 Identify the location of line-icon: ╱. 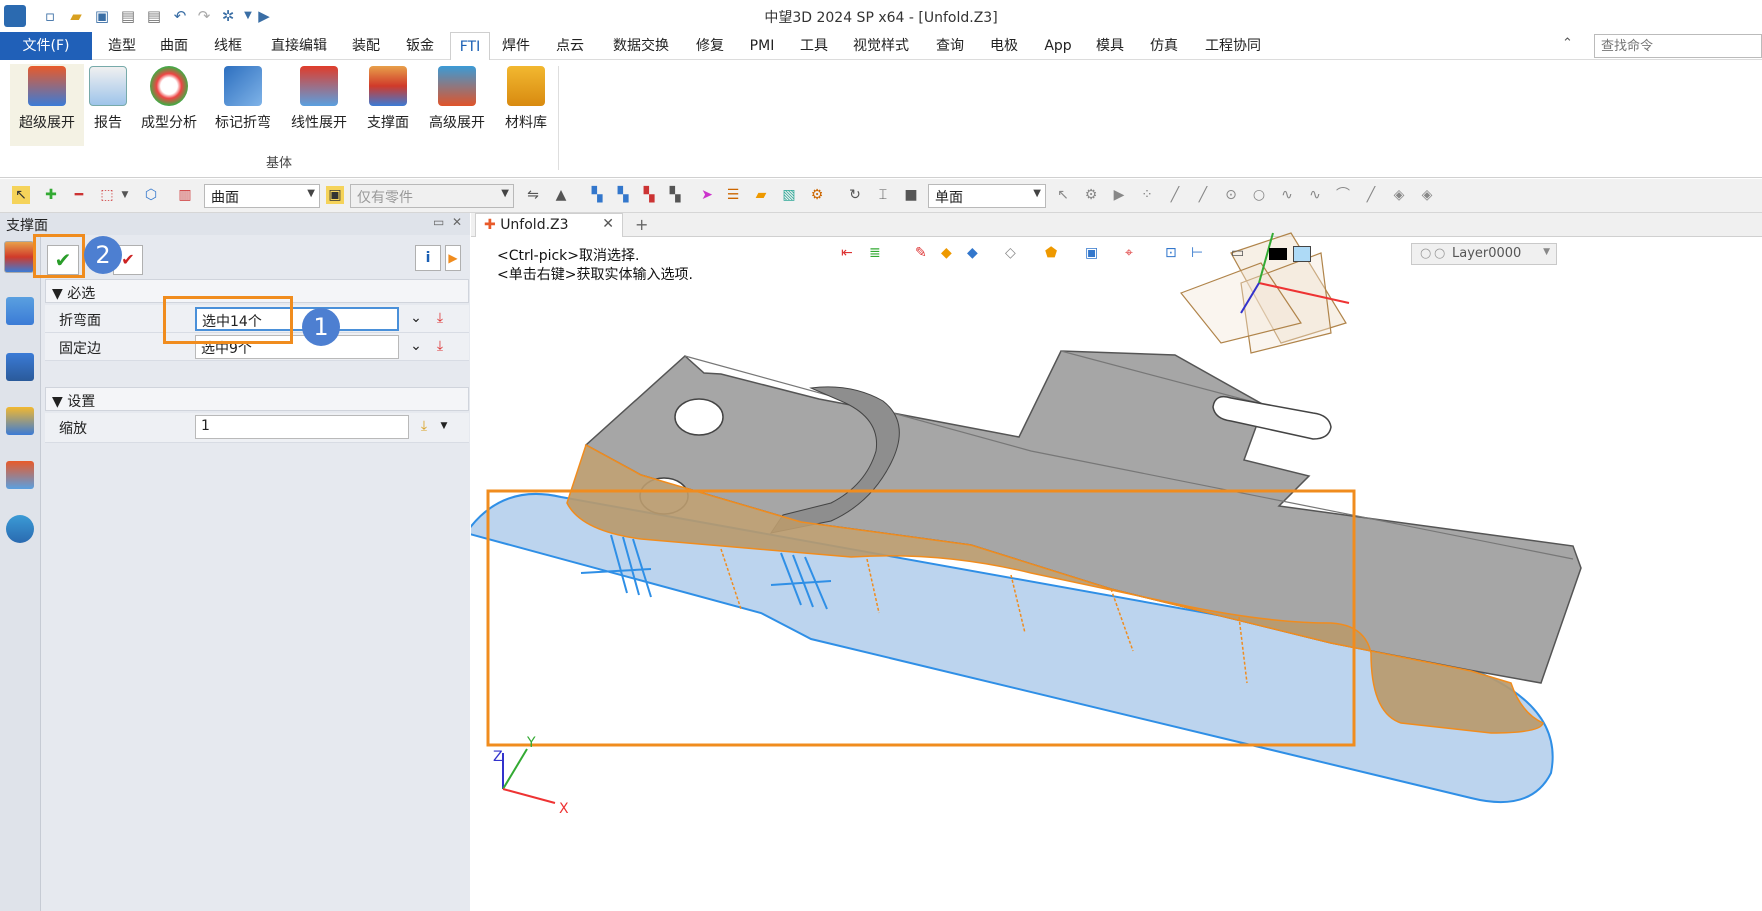
(1175, 195).